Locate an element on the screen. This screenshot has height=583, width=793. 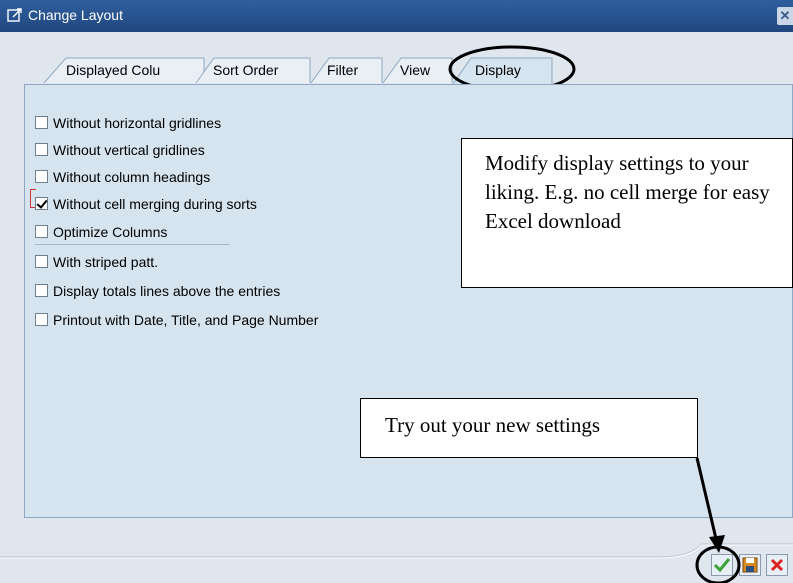
footer-bar is located at coordinates (396, 550).